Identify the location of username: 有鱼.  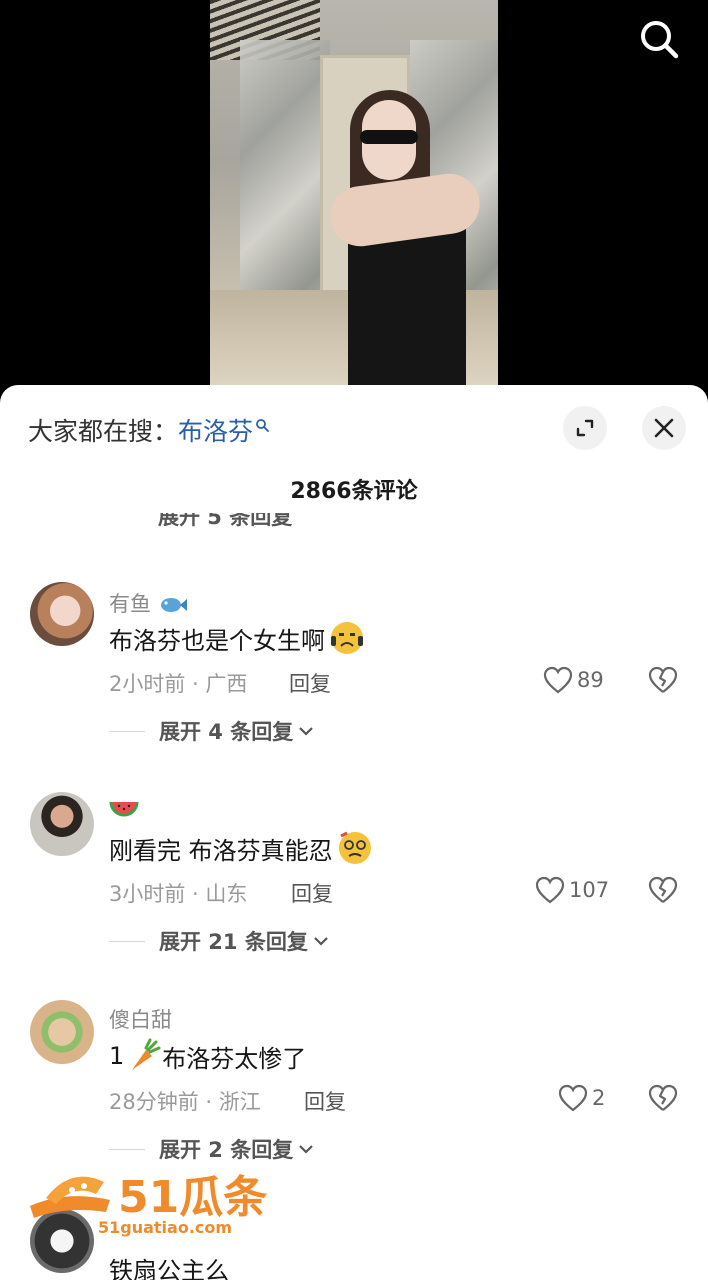
(148, 603).